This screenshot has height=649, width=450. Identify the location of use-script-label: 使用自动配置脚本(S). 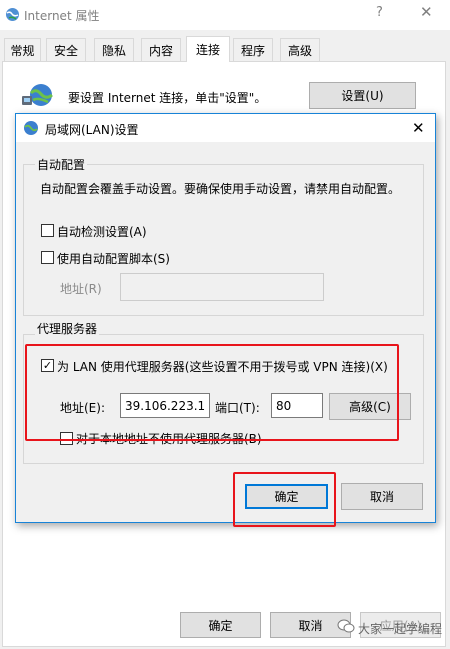
(113, 258).